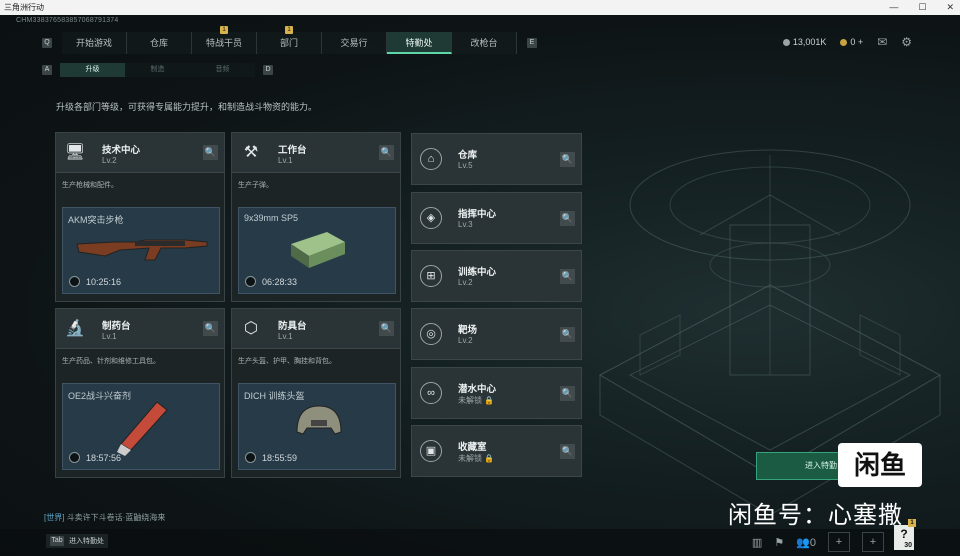 This screenshot has width=960, height=556. I want to click on maximize-button: ☐, so click(922, 7).